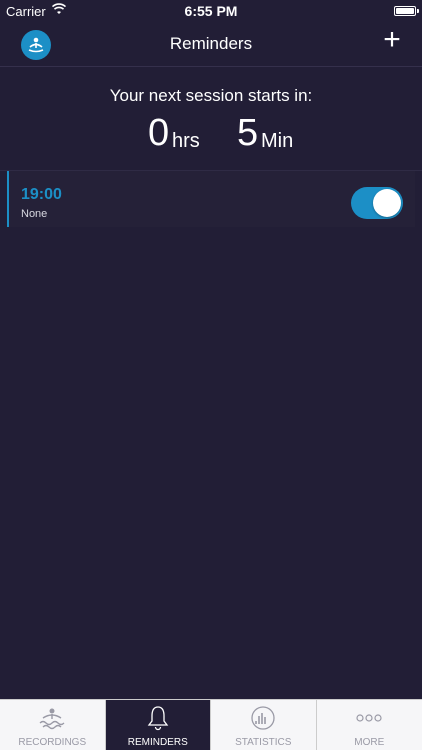  Describe the element at coordinates (52, 719) in the screenshot. I see `recordings-icon` at that location.